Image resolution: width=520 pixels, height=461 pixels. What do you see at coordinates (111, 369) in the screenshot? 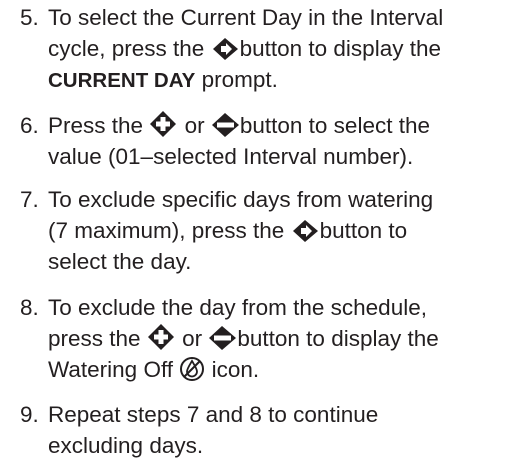
I see `text-run: Watering Off` at bounding box center [111, 369].